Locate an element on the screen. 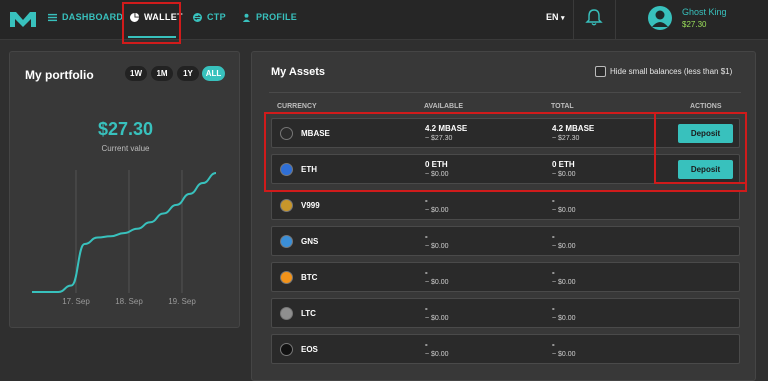  list-icon is located at coordinates (52, 17).